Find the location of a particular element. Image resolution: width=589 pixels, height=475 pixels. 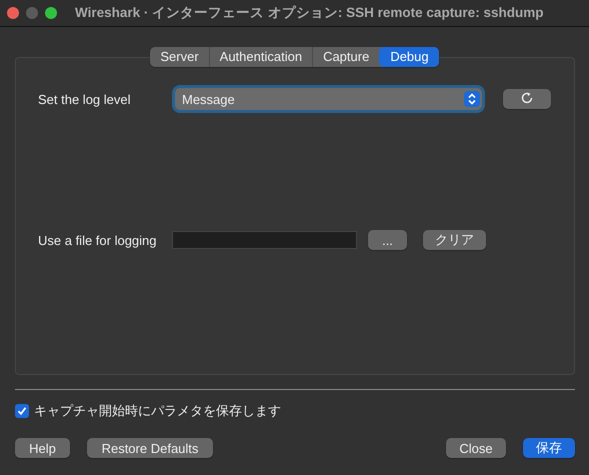

stepper-icon is located at coordinates (472, 99).